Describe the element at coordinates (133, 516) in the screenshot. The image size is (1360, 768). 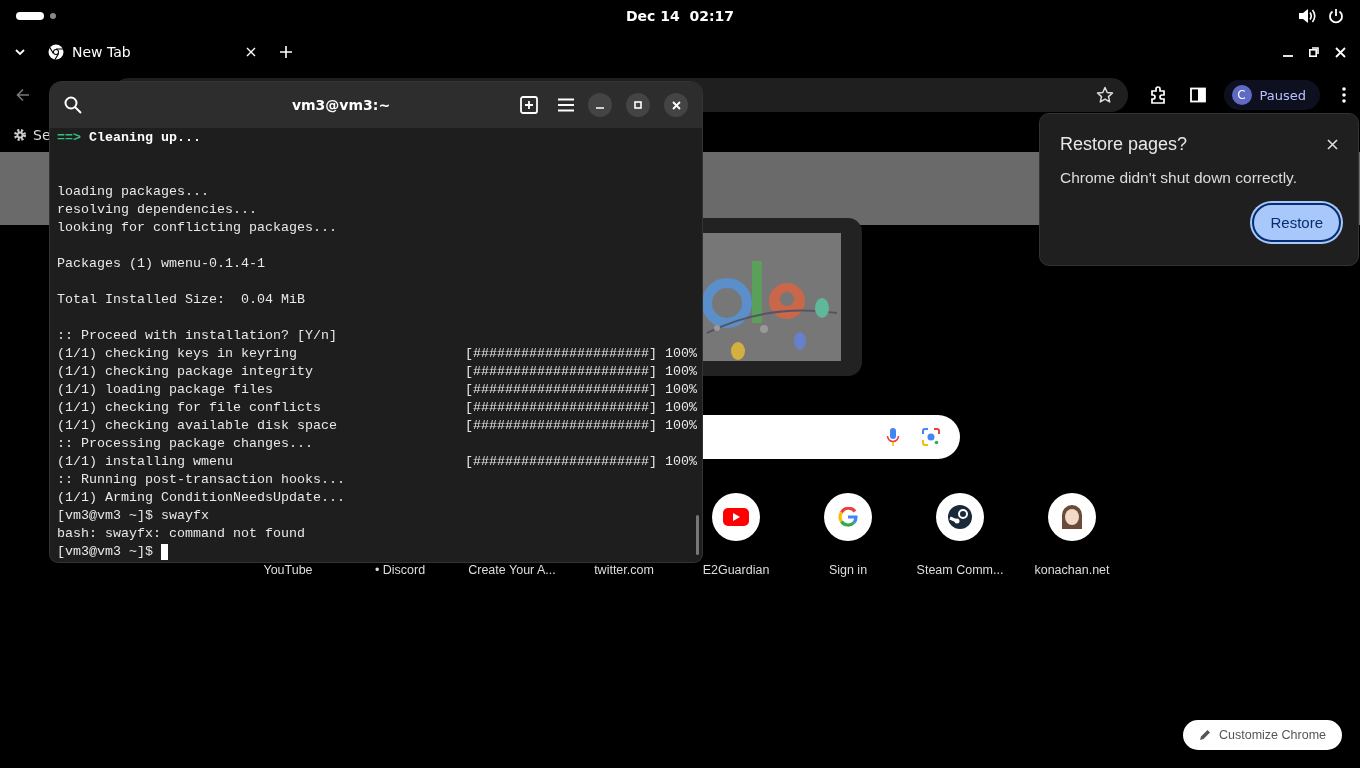
I see `terminal-line: [vm3@vm3 ~]$ swayfx` at that location.